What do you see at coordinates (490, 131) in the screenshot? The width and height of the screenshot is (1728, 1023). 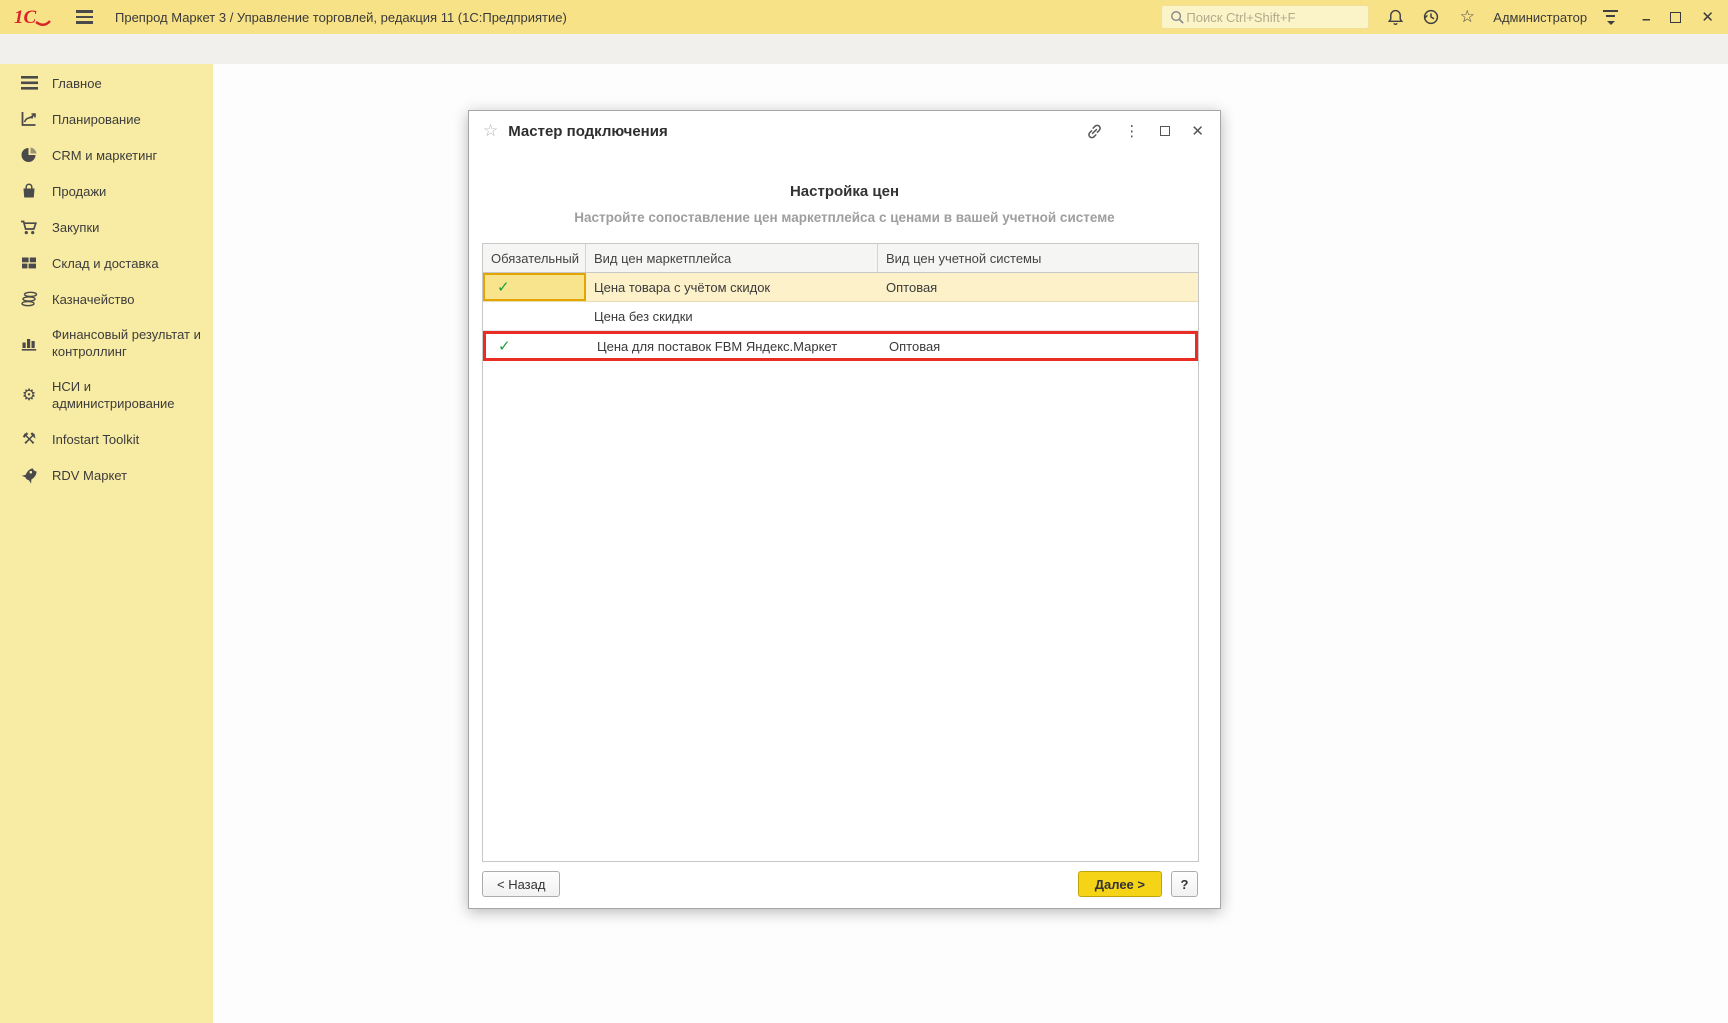 I see `dialog-favorite-star-icon: ☆` at bounding box center [490, 131].